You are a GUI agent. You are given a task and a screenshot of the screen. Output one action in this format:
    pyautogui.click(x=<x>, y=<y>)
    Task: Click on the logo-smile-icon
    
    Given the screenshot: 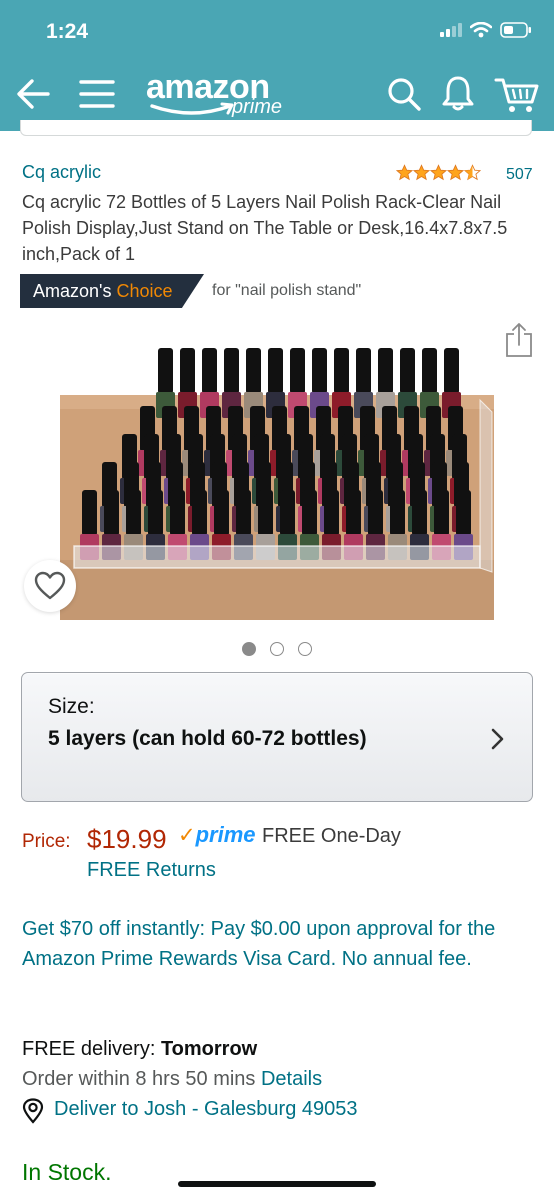 What is the action you would take?
    pyautogui.click(x=192, y=108)
    